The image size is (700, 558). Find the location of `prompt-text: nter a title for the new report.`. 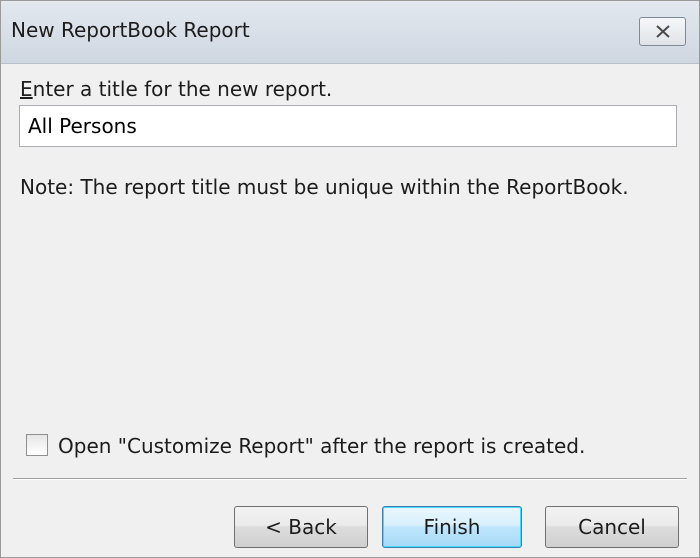

prompt-text: nter a title for the new report. is located at coordinates (182, 89).